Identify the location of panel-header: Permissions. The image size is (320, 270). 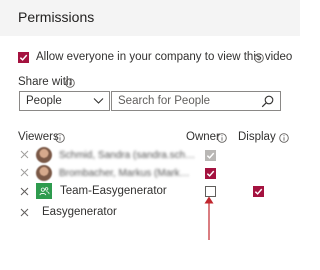
(150, 18).